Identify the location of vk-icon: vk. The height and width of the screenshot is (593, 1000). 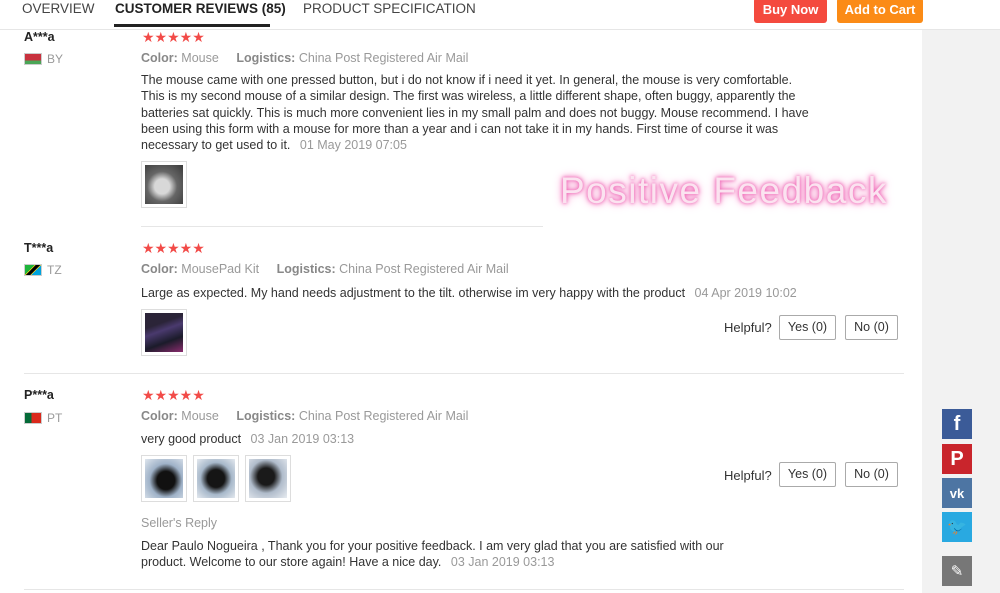
(957, 493).